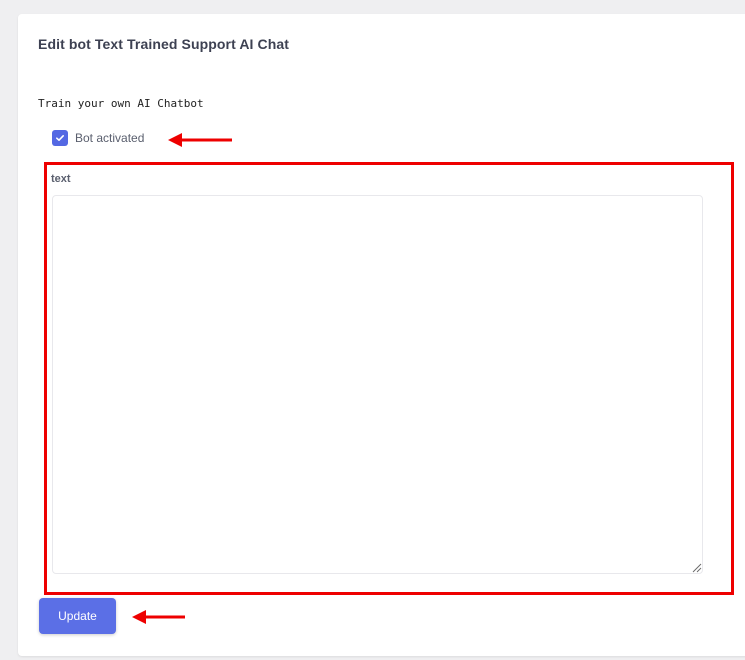 This screenshot has height=660, width=745. What do you see at coordinates (61, 179) in the screenshot?
I see `text-field-label: text` at bounding box center [61, 179].